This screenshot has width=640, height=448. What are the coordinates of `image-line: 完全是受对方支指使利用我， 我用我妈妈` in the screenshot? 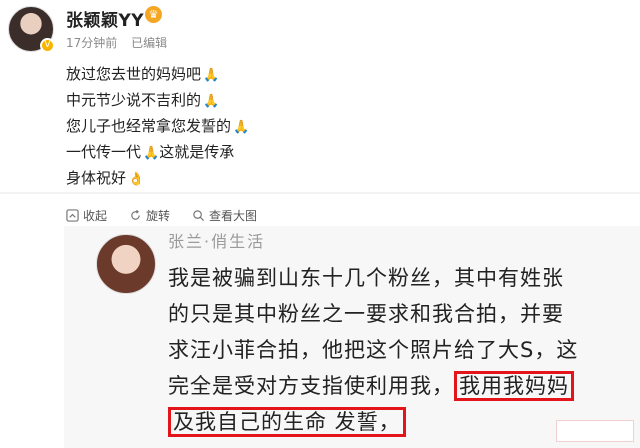 It's located at (403, 386).